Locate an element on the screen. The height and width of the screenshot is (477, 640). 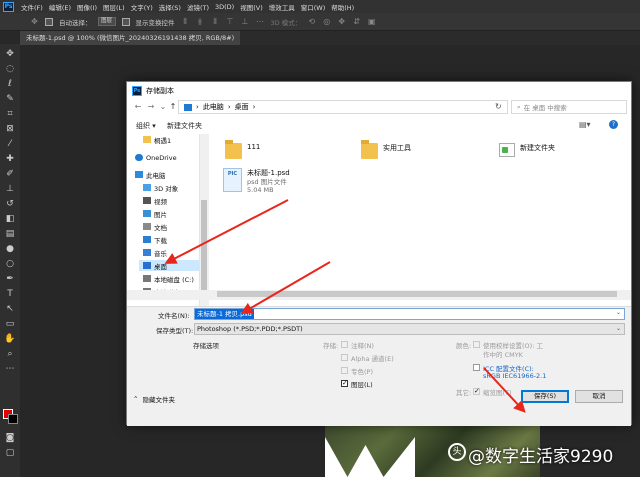
file-item-folder-111: 111 is located at coordinates (242, 149).